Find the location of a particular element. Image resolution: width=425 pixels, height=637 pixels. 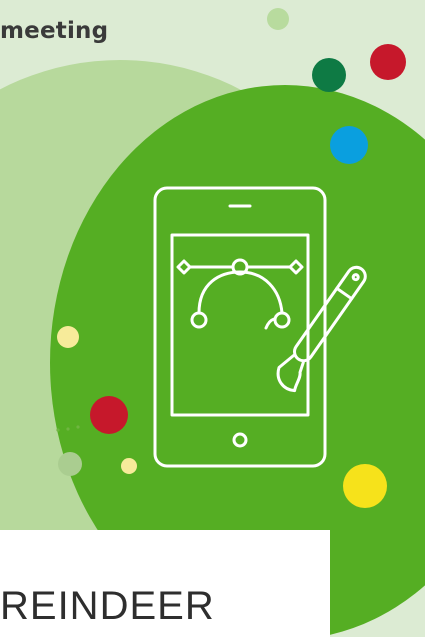

pale-green-dot-bottom is located at coordinates (70, 464).